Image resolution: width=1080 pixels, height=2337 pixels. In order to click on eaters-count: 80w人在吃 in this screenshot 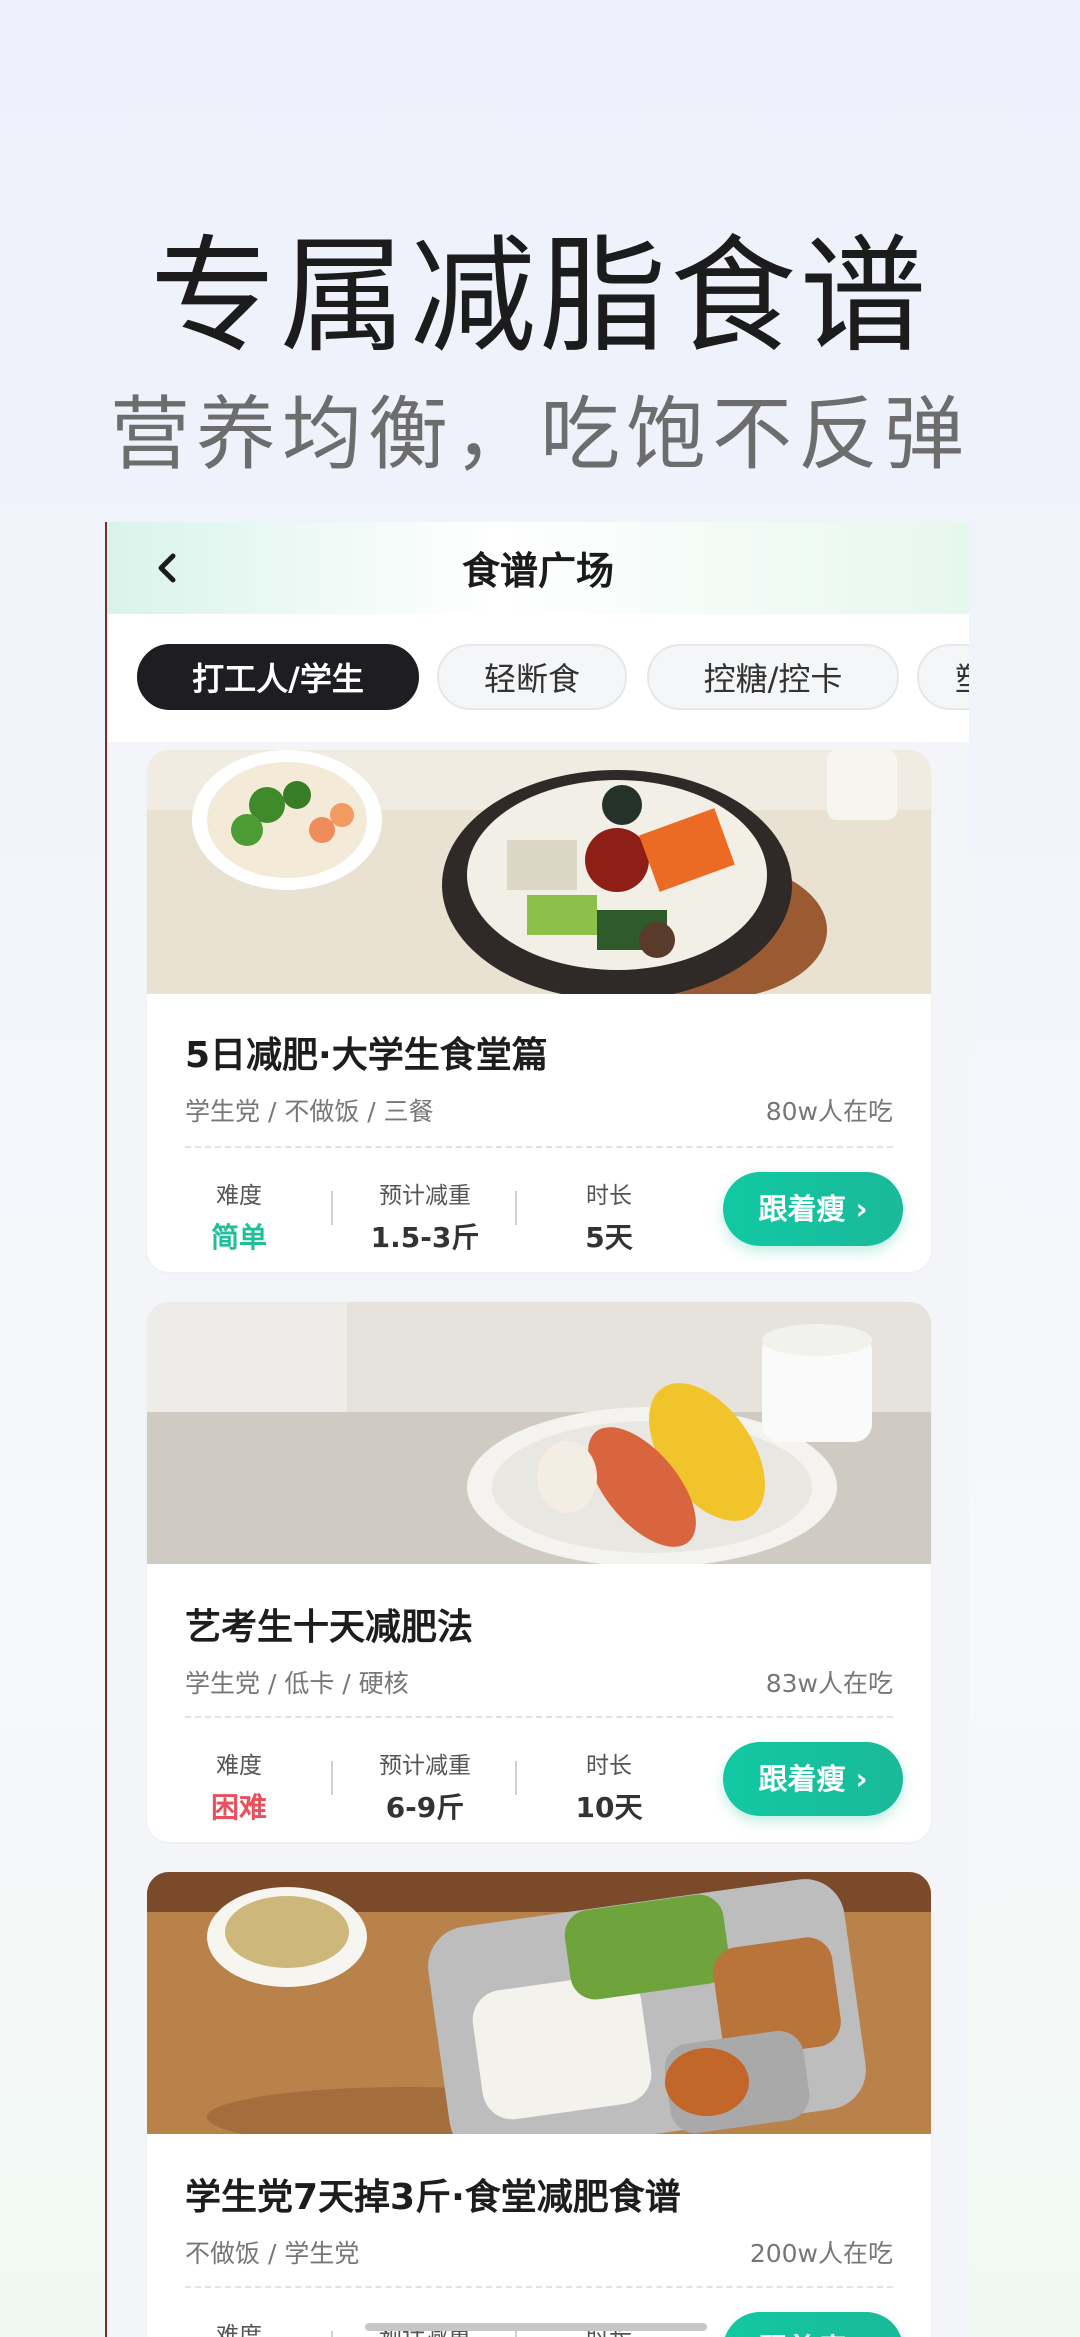, I will do `click(829, 1111)`.